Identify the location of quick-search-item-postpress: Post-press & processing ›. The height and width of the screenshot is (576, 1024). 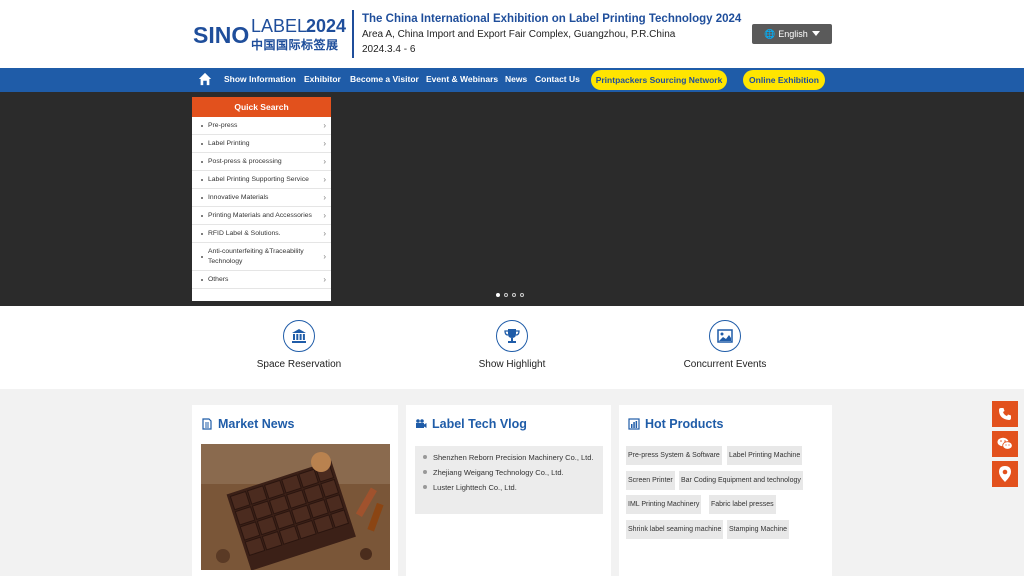
(261, 162).